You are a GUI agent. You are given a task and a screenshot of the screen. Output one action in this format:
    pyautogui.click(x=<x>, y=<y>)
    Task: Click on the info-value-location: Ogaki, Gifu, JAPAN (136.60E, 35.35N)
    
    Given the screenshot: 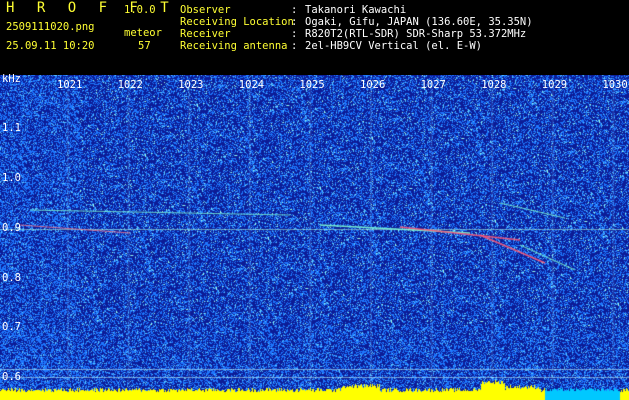 What is the action you would take?
    pyautogui.click(x=419, y=22)
    